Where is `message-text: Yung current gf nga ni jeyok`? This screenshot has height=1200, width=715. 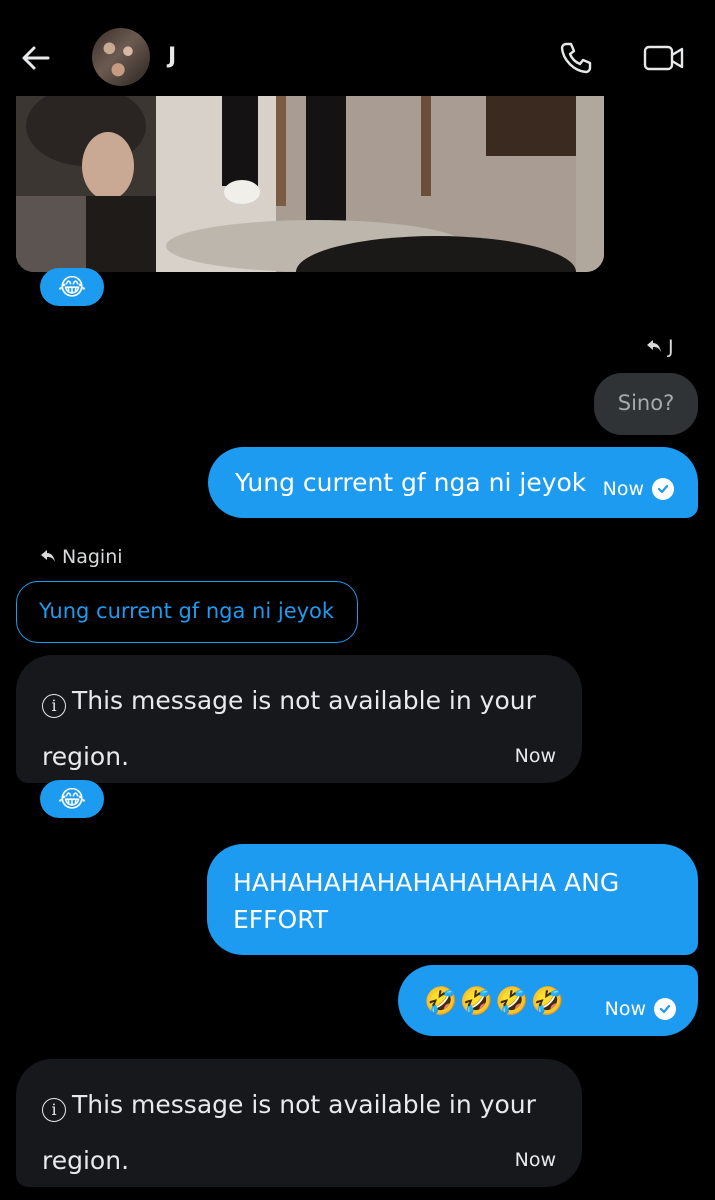 message-text: Yung current gf nga ni jeyok is located at coordinates (411, 482).